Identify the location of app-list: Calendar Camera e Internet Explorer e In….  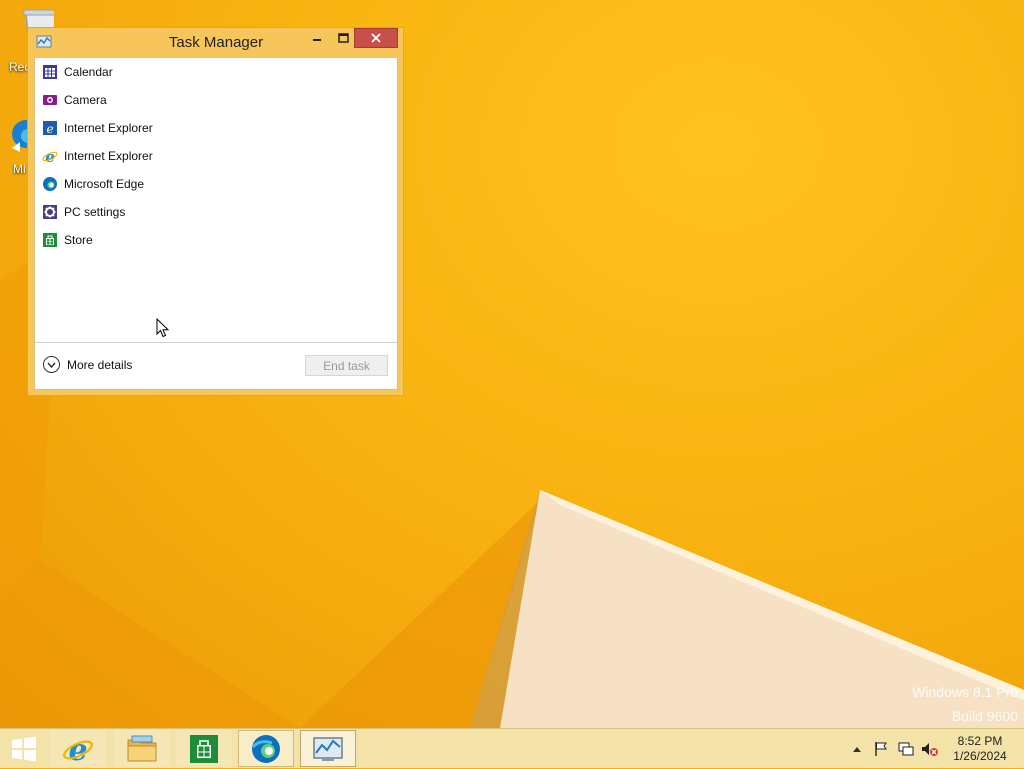
(216, 156).